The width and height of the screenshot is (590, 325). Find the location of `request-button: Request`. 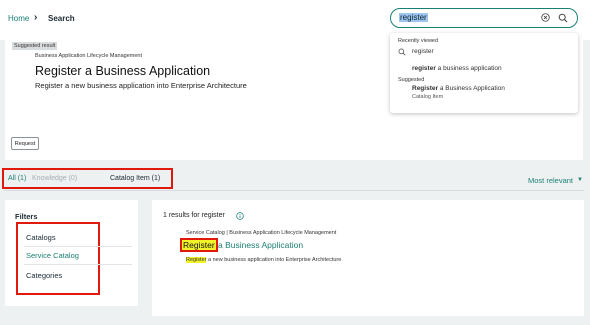

request-button: Request is located at coordinates (25, 143).